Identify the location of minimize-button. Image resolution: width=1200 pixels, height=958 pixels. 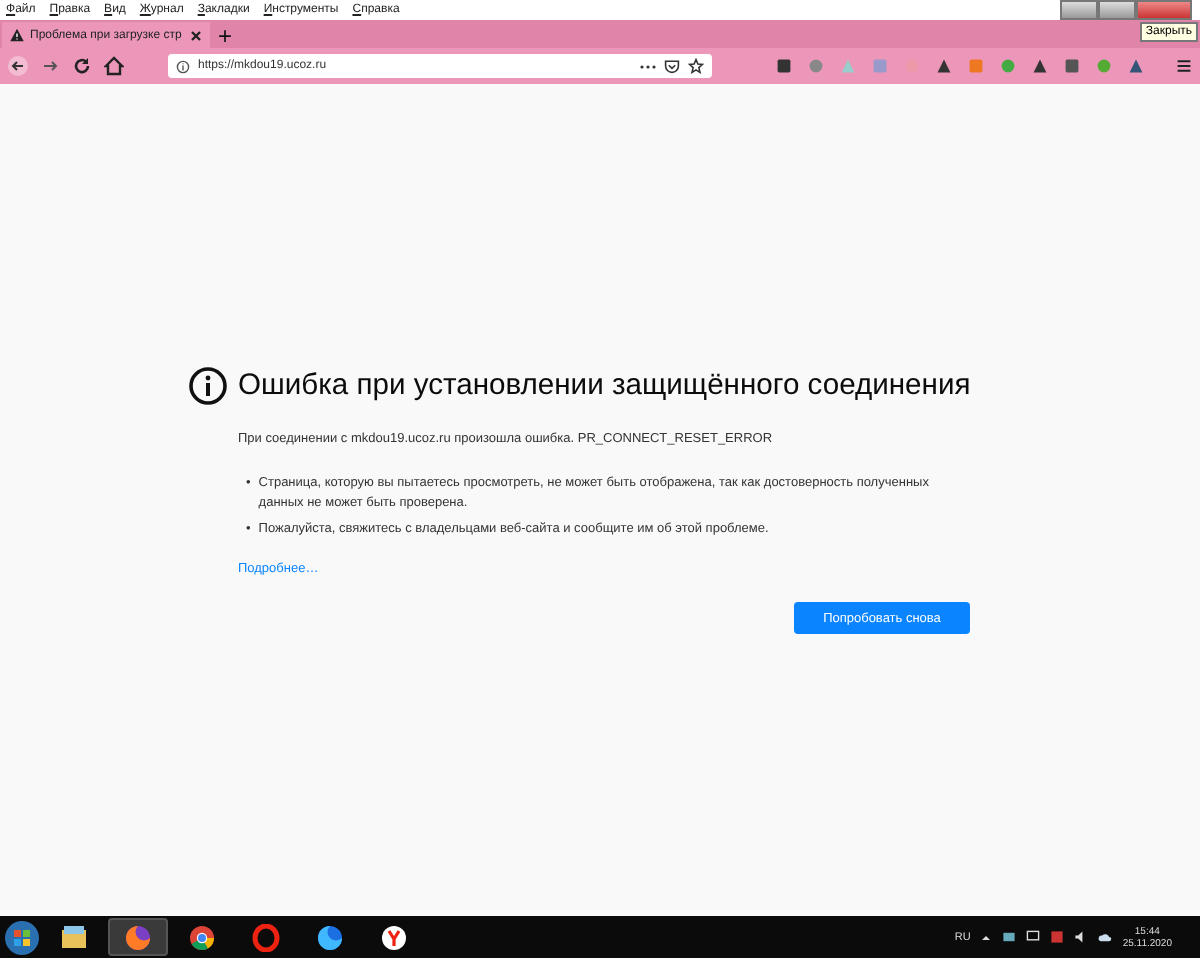
(1079, 10).